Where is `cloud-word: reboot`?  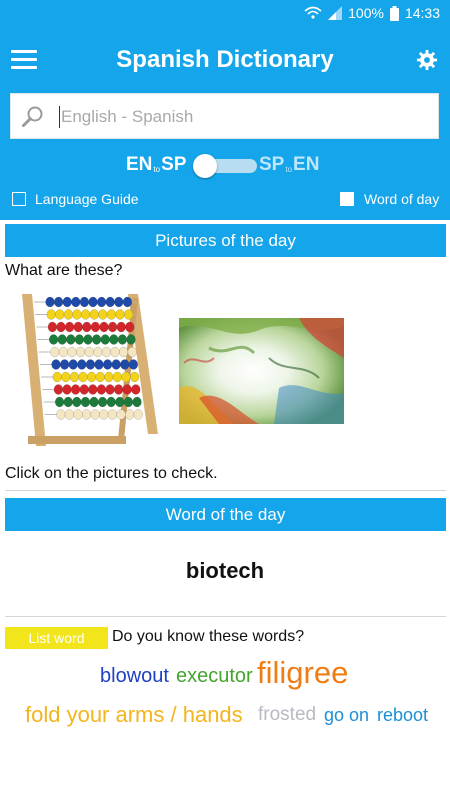 cloud-word: reboot is located at coordinates (402, 715).